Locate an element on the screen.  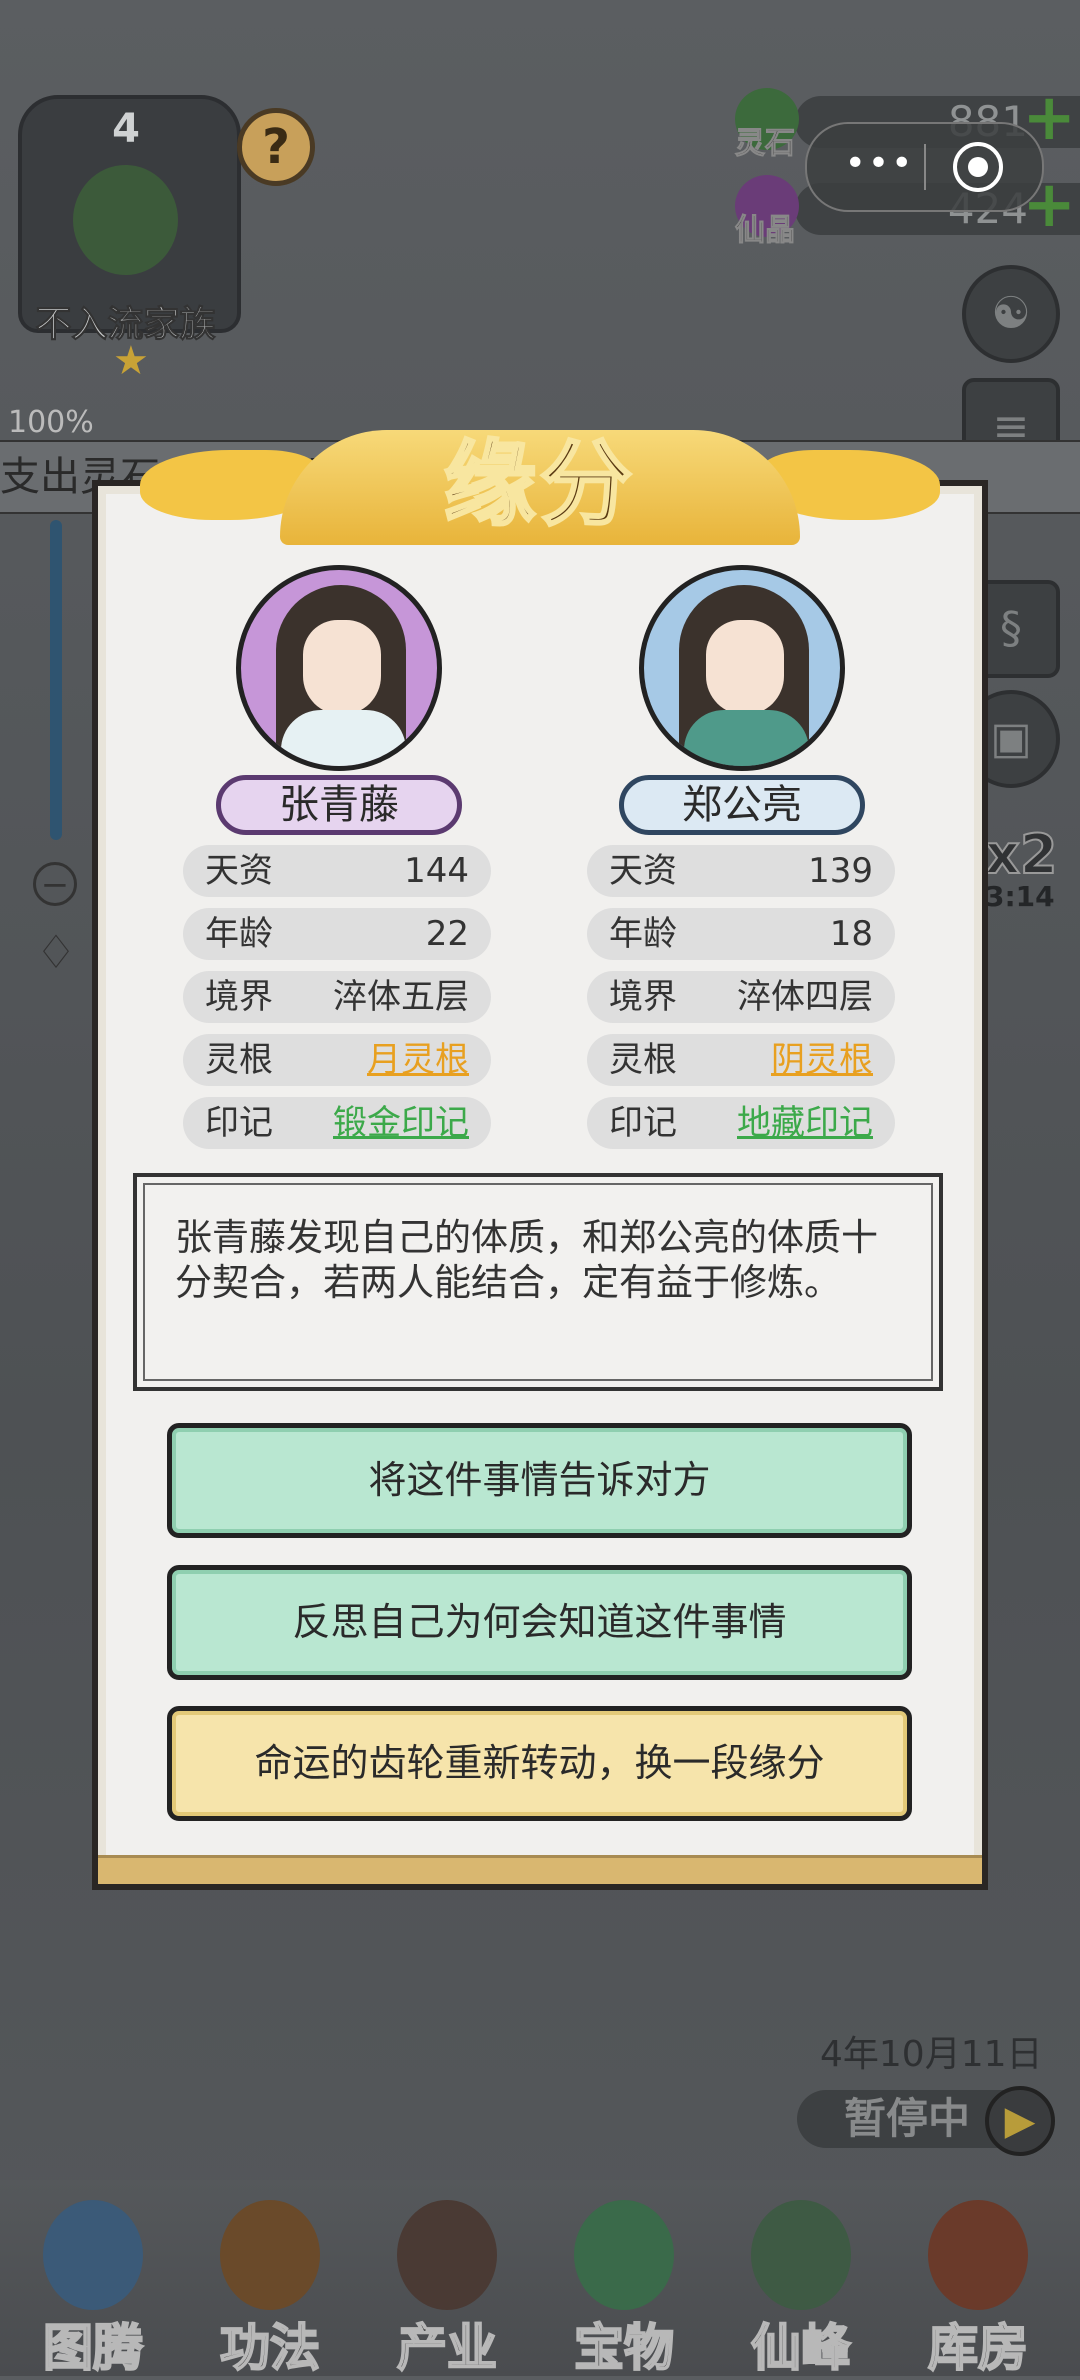
totem-icon is located at coordinates (93, 2255).